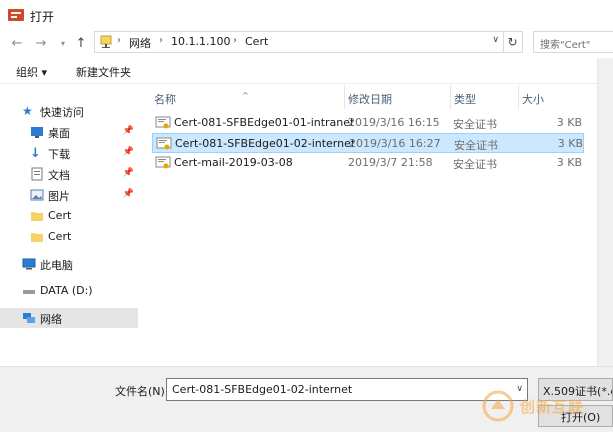 This screenshot has height=432, width=613. What do you see at coordinates (31, 72) in the screenshot?
I see `organize-button: 组织 ▾` at bounding box center [31, 72].